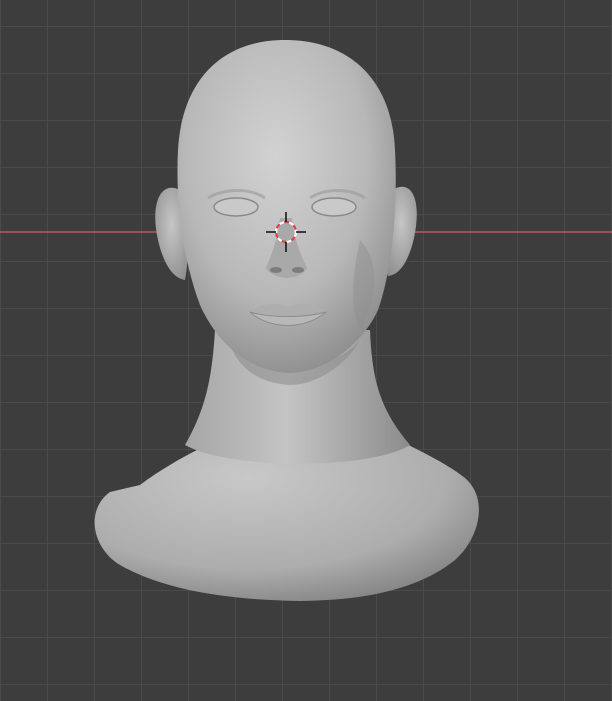  Describe the element at coordinates (298, 270) in the screenshot. I see `nostril-right` at that location.